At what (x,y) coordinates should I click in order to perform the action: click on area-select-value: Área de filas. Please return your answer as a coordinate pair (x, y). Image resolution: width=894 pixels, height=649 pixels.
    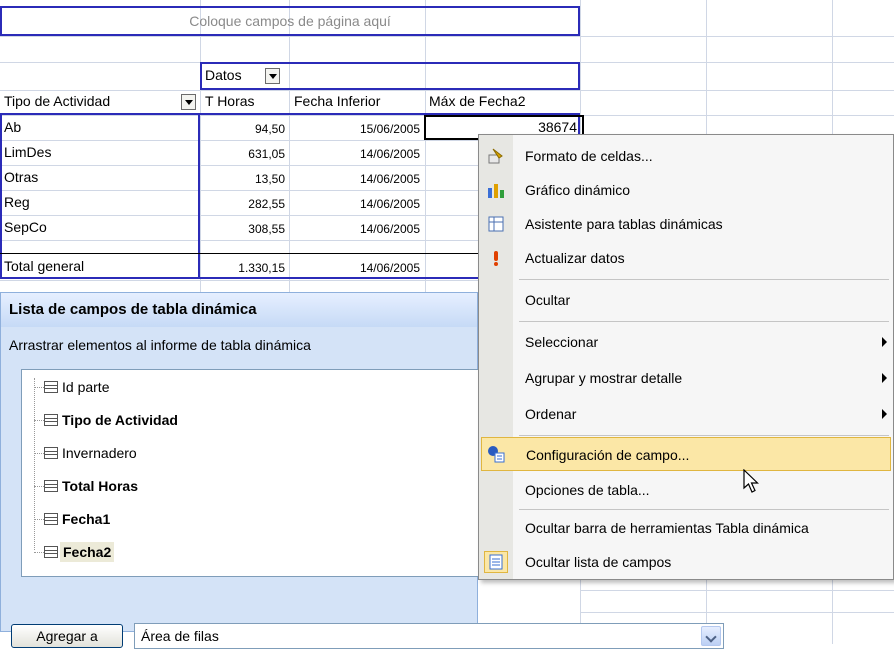
    Looking at the image, I should click on (180, 636).